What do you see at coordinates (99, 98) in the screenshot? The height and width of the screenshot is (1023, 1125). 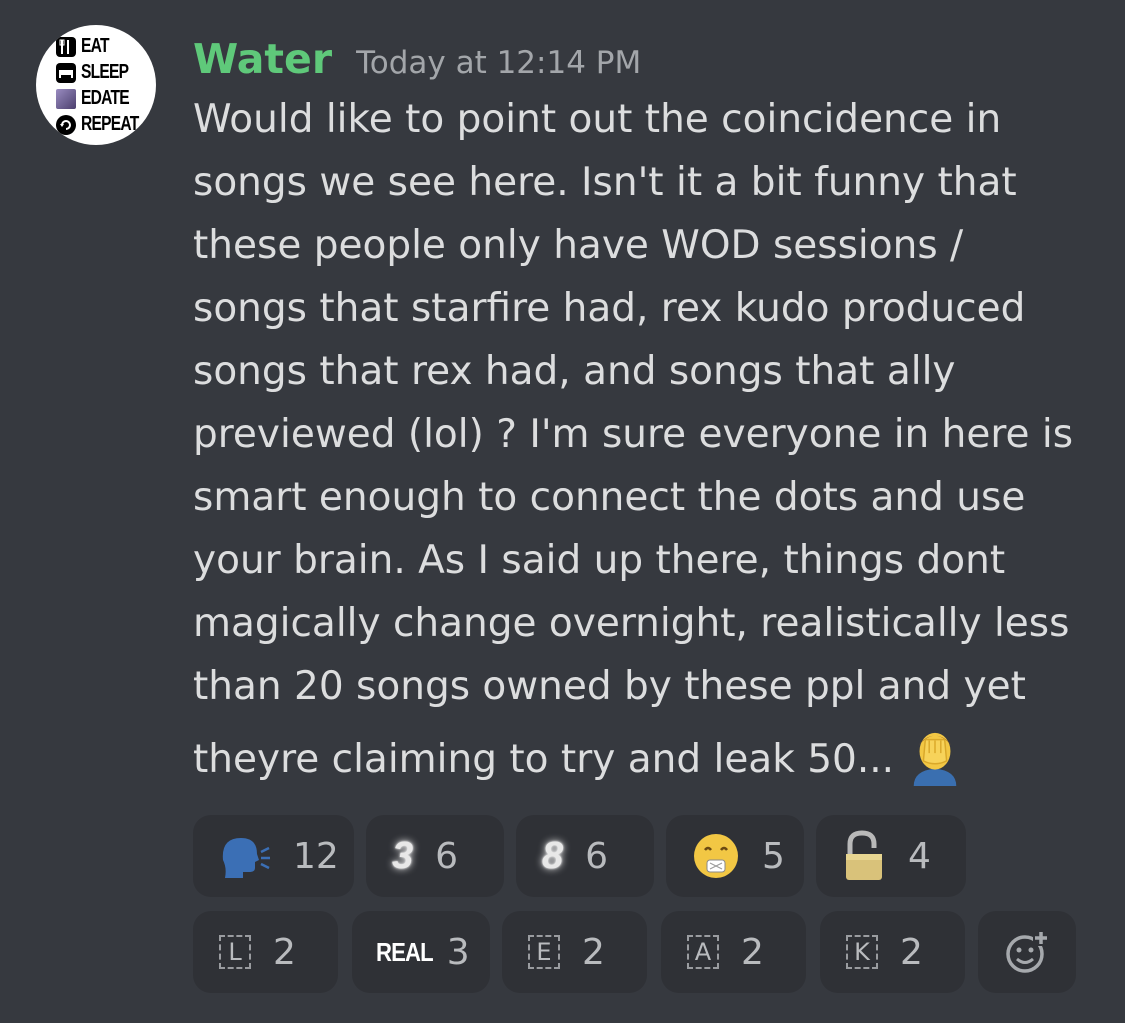 I see `avatar-line-edate: EDATE` at bounding box center [99, 98].